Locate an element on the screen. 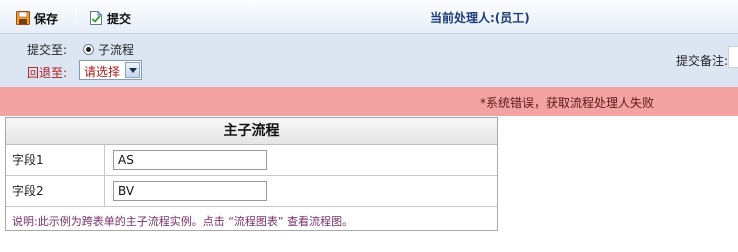 The image size is (738, 252). subflow-radio: 子流程 is located at coordinates (108, 49).